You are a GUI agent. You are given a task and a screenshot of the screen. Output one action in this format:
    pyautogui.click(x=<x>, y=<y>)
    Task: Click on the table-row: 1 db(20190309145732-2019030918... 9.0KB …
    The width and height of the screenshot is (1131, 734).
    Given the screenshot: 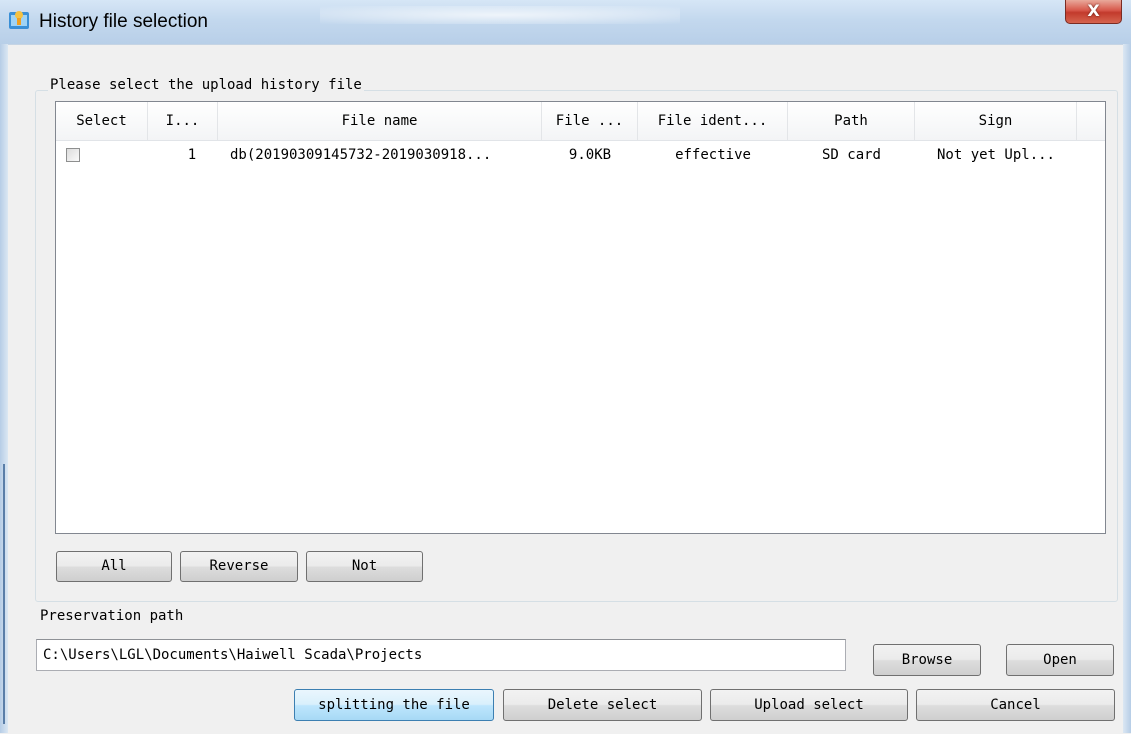 What is the action you would take?
    pyautogui.click(x=580, y=155)
    